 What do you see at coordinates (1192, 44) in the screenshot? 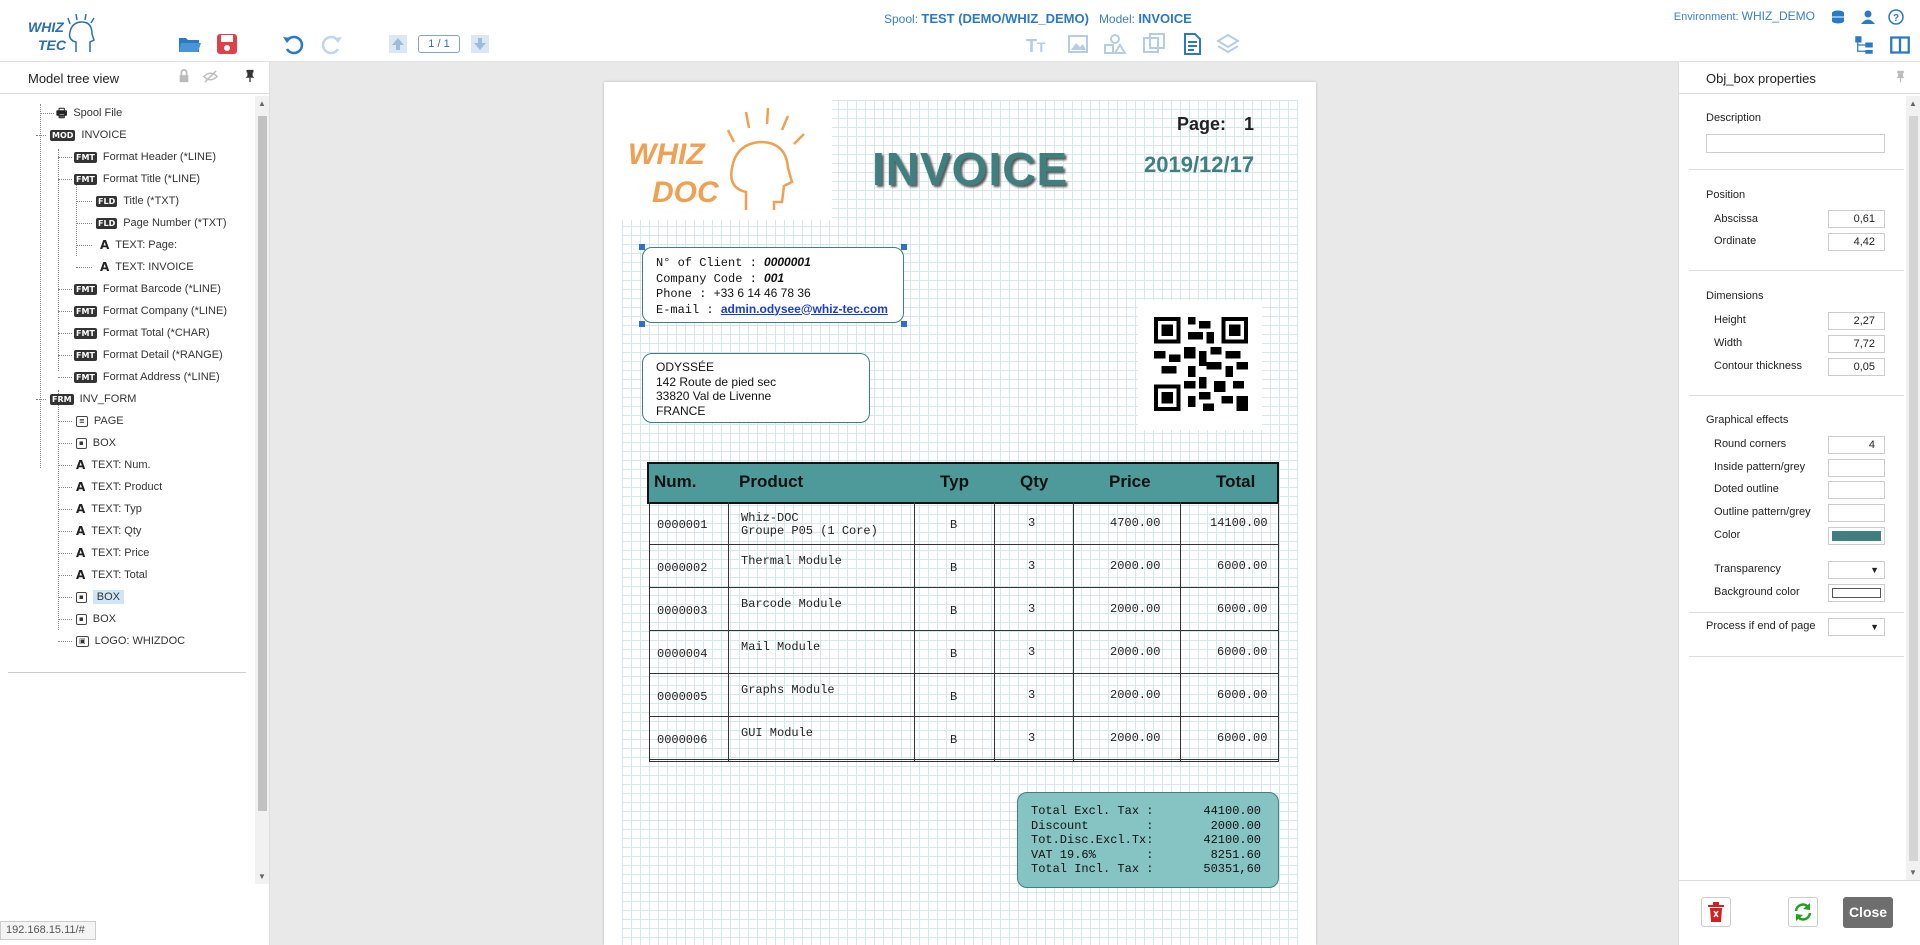
I see `add-document-icon` at bounding box center [1192, 44].